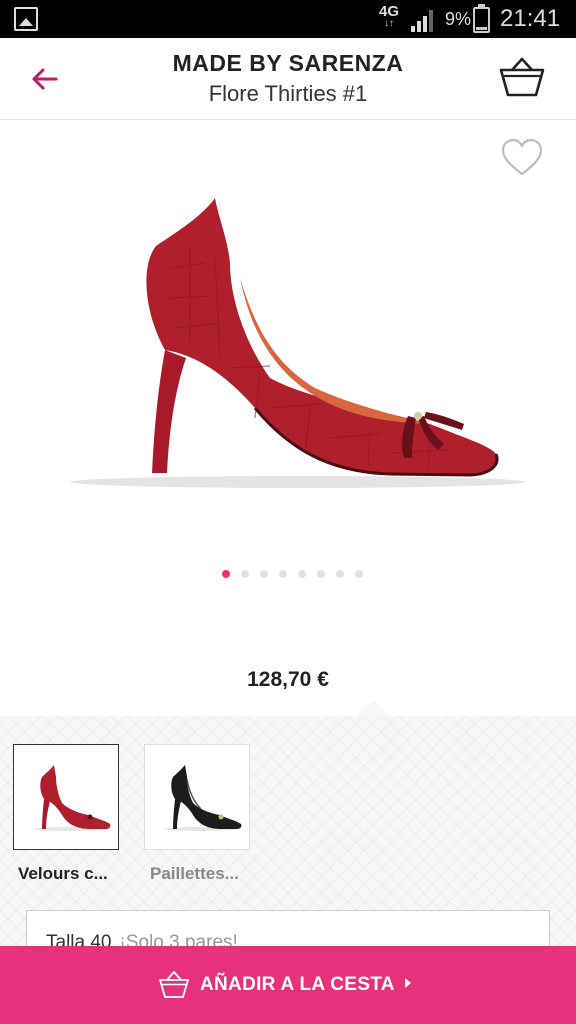  What do you see at coordinates (288, 19) in the screenshot?
I see `status-bar: 4G ↓↑ 9% 21:41` at bounding box center [288, 19].